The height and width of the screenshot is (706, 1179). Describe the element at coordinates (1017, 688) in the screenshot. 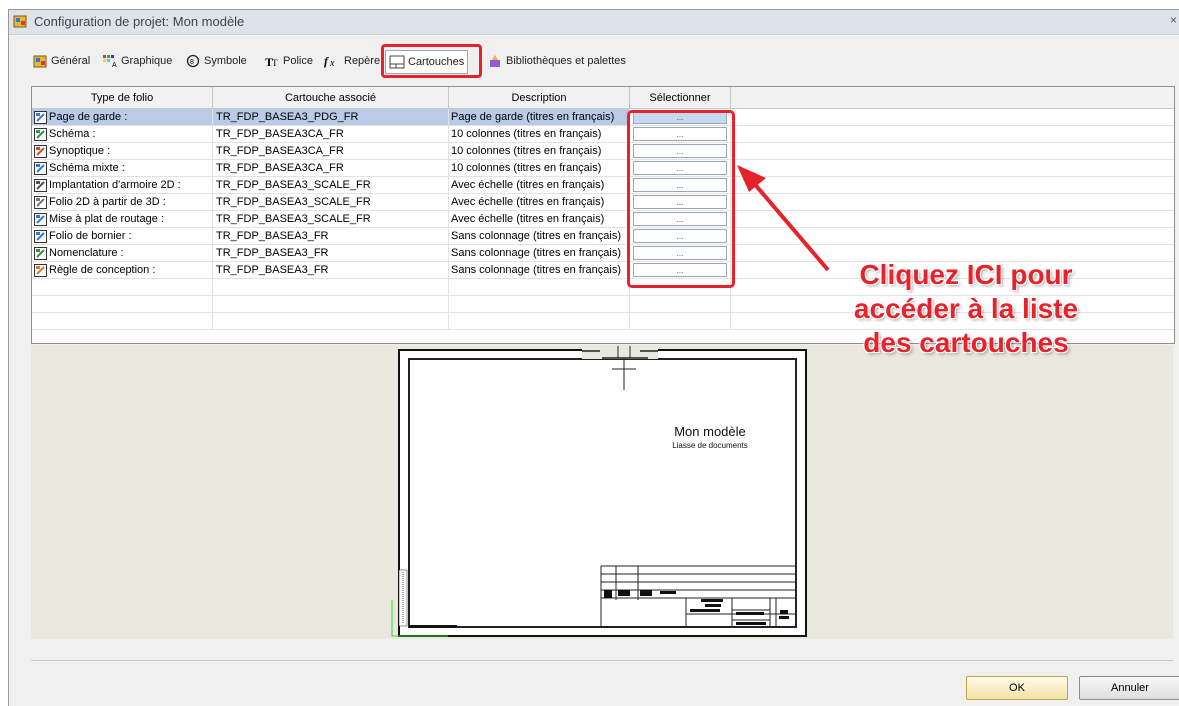

I see `ok-button: OK` at that location.